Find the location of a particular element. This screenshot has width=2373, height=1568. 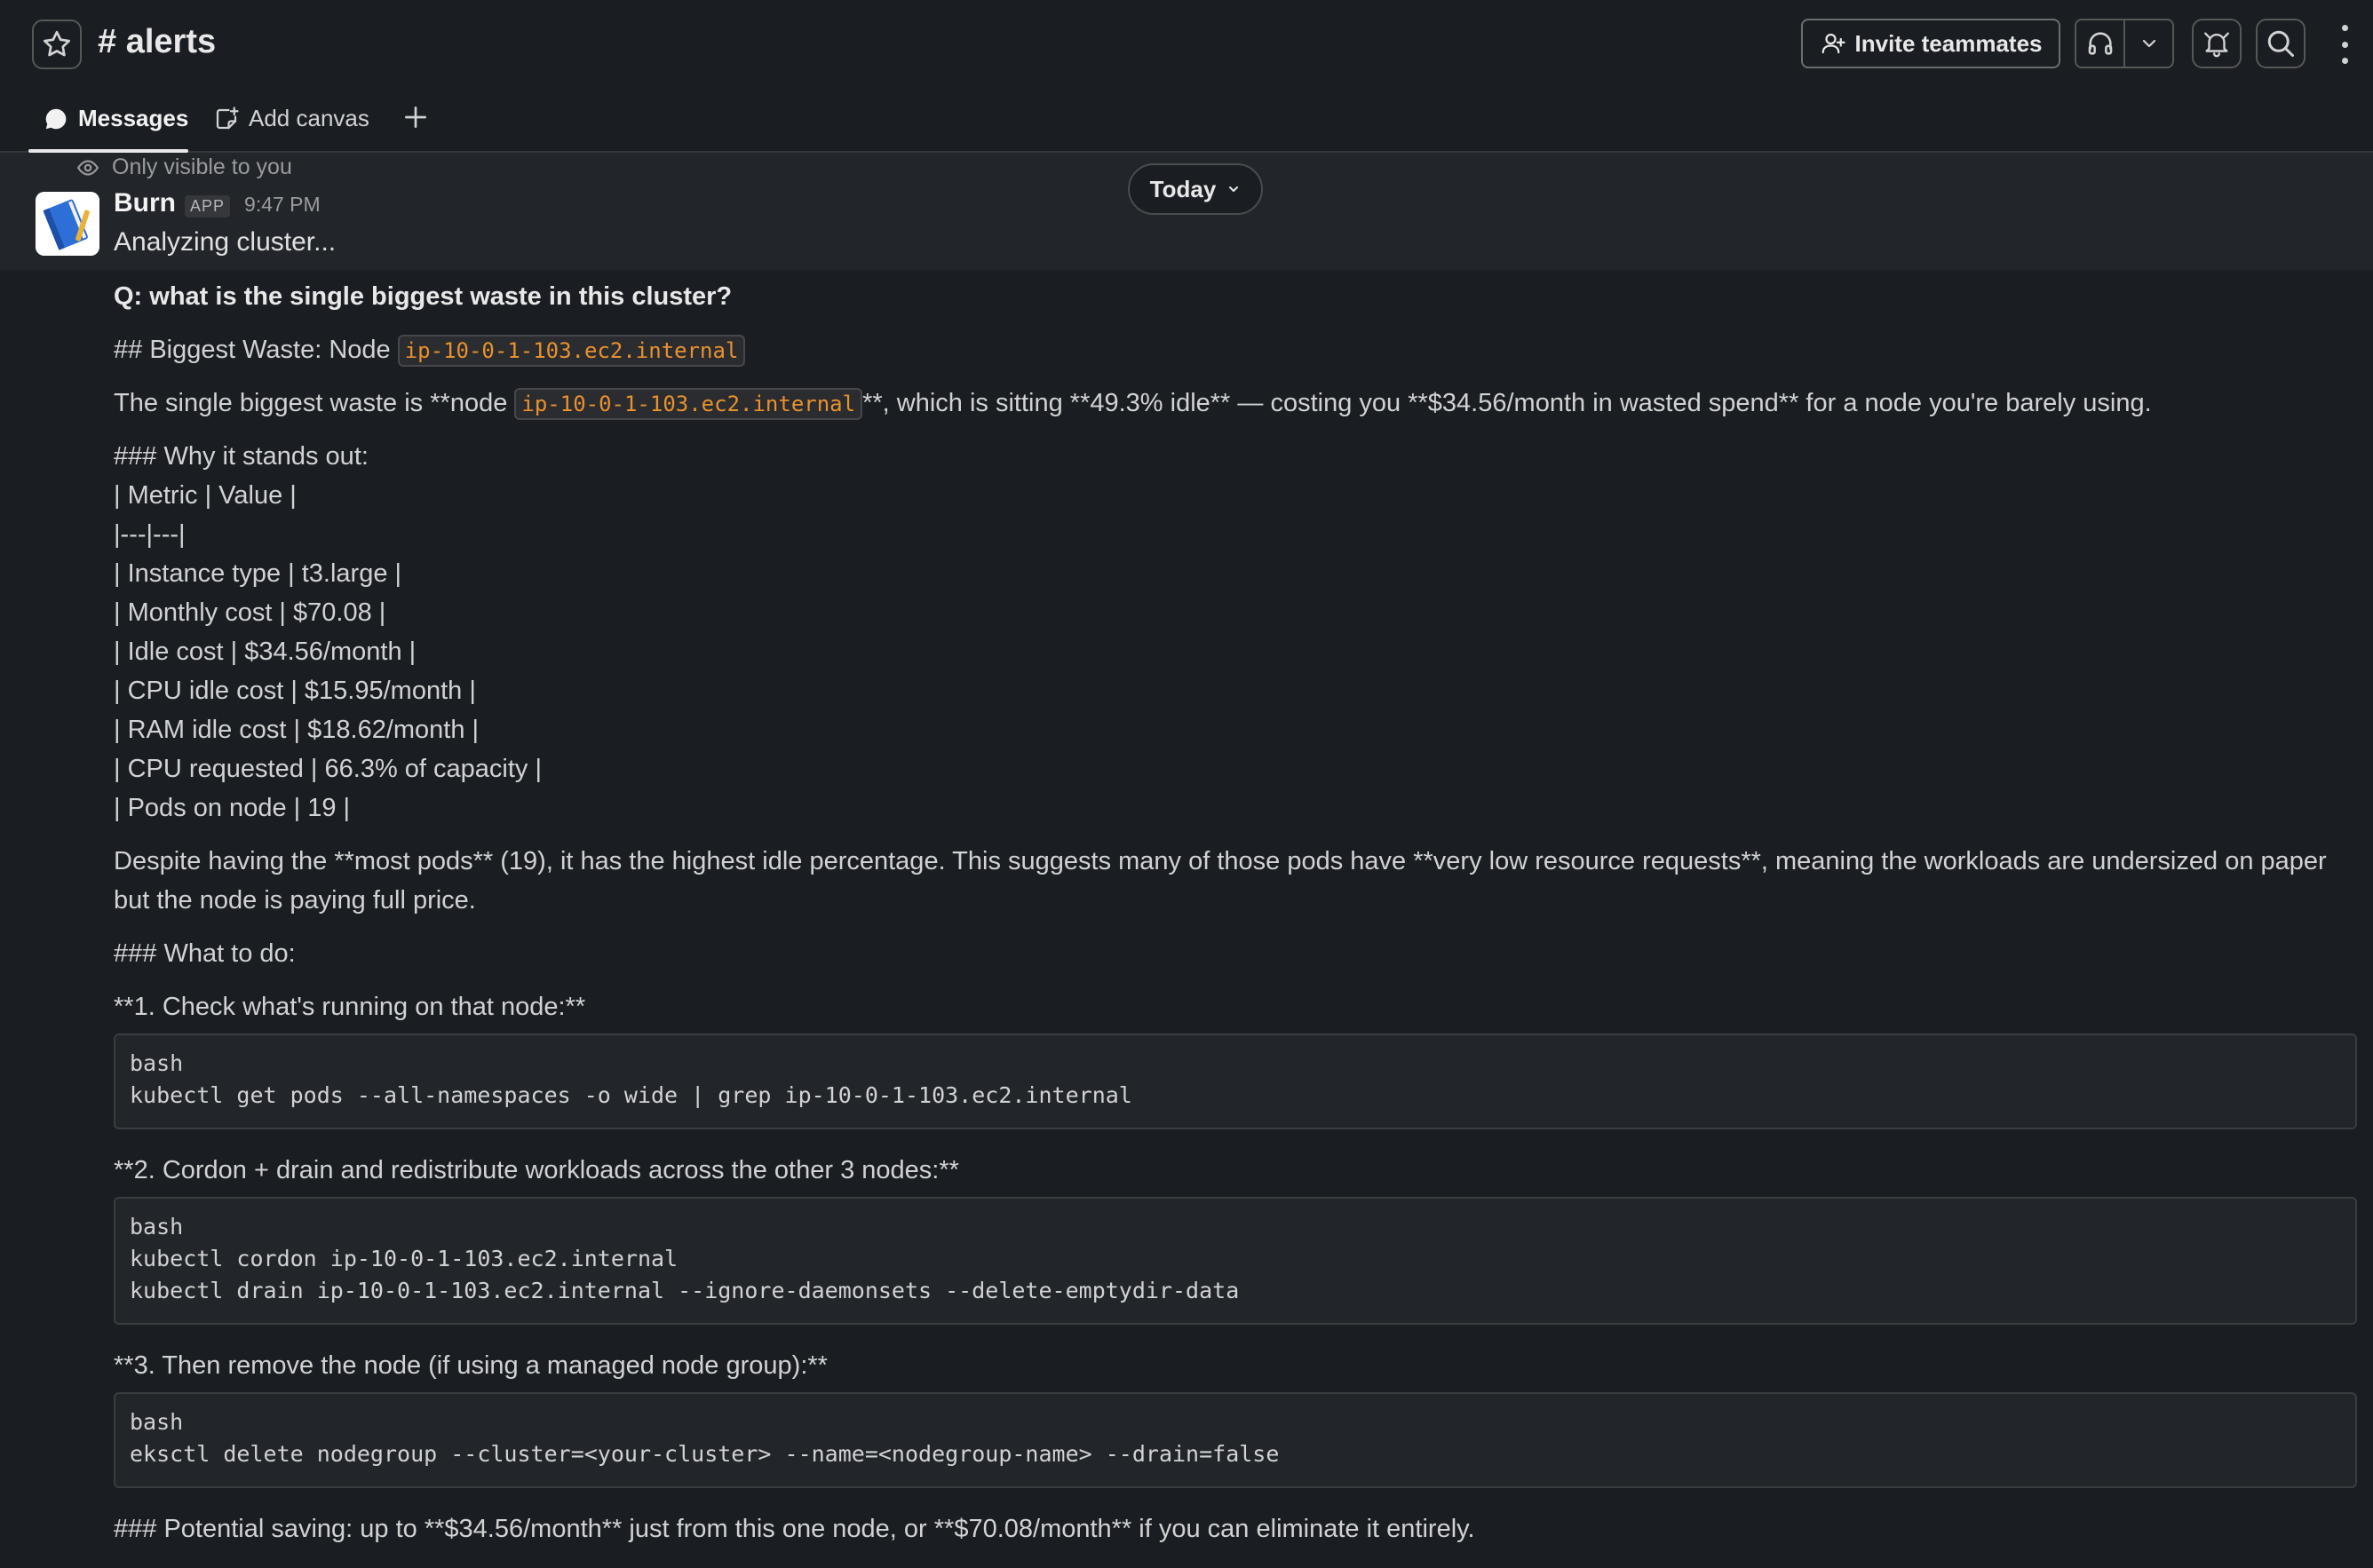

date-divider-button: Today is located at coordinates (1195, 189).